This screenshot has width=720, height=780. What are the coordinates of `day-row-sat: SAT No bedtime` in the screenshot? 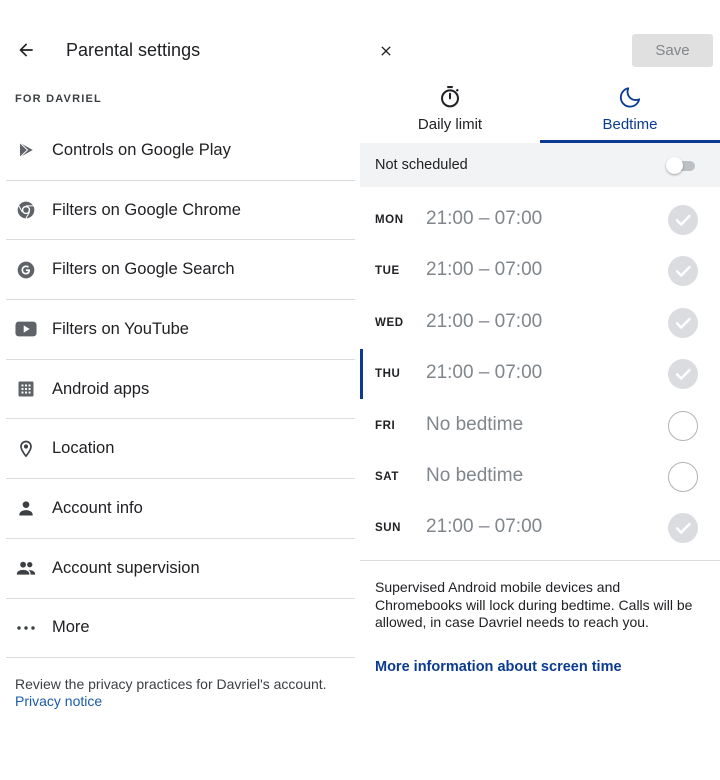 It's located at (540, 476).